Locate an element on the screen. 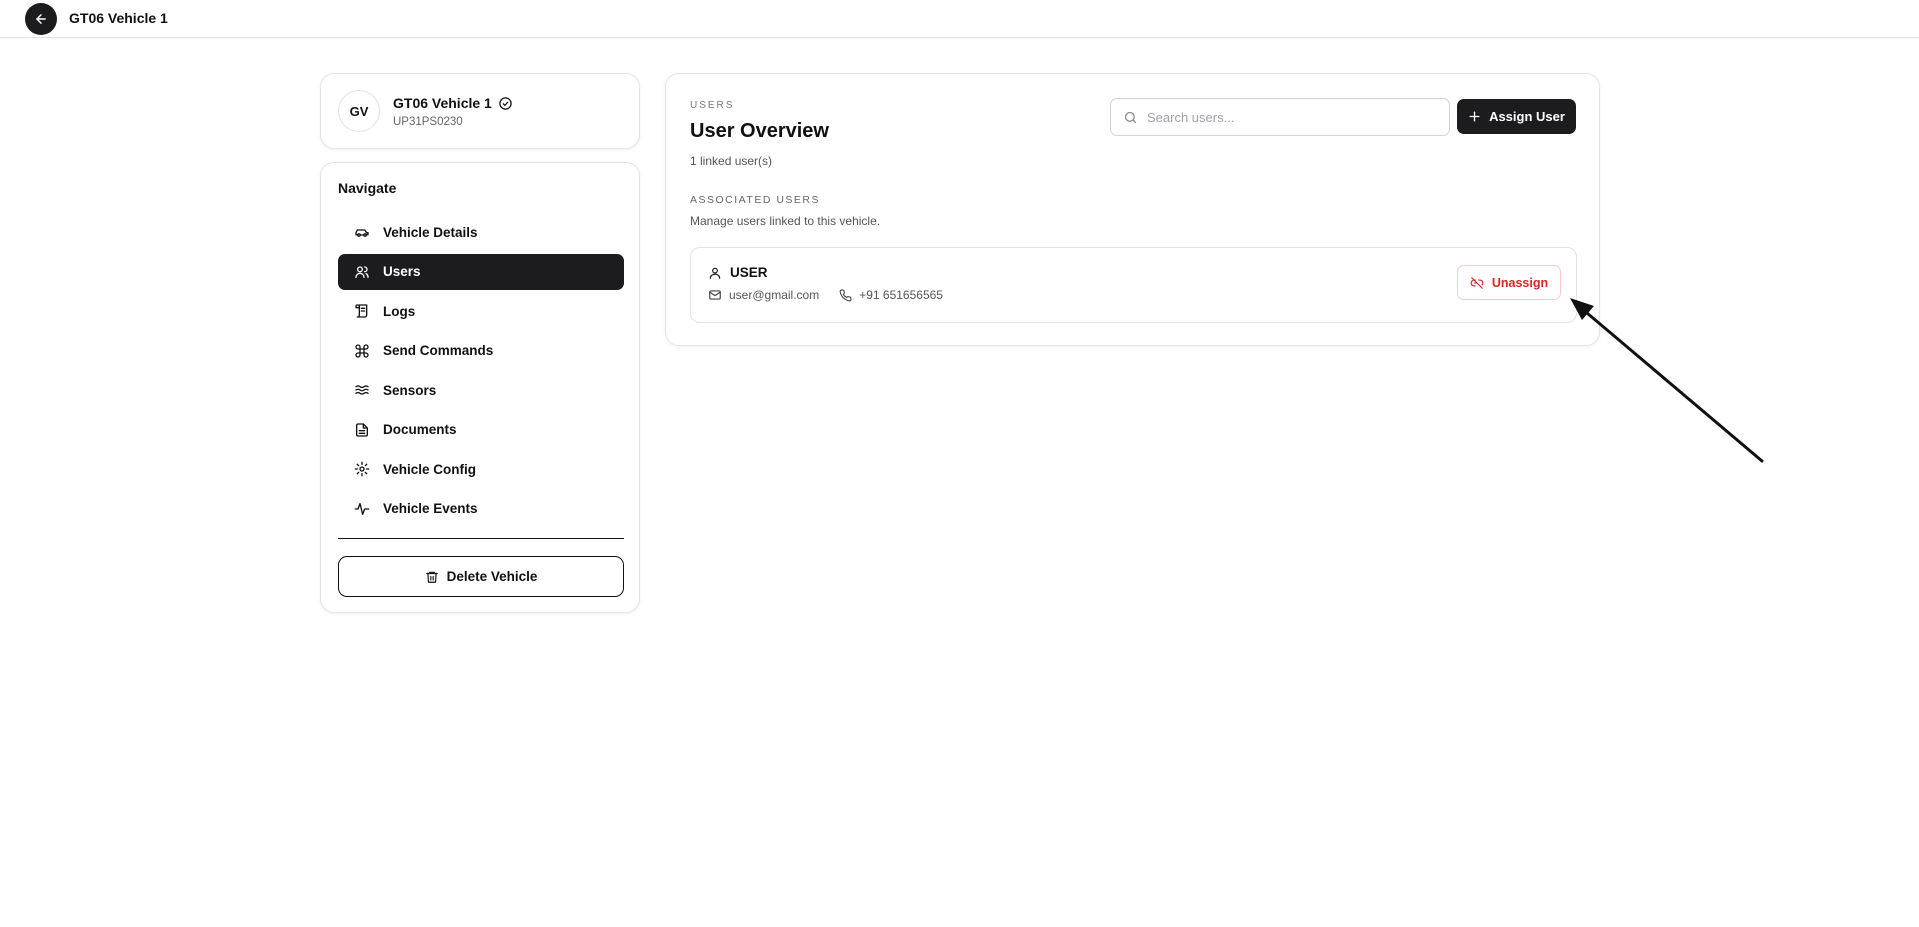 The image size is (1919, 927). nav-item-vehicle-config: Vehicle Config is located at coordinates (481, 469).